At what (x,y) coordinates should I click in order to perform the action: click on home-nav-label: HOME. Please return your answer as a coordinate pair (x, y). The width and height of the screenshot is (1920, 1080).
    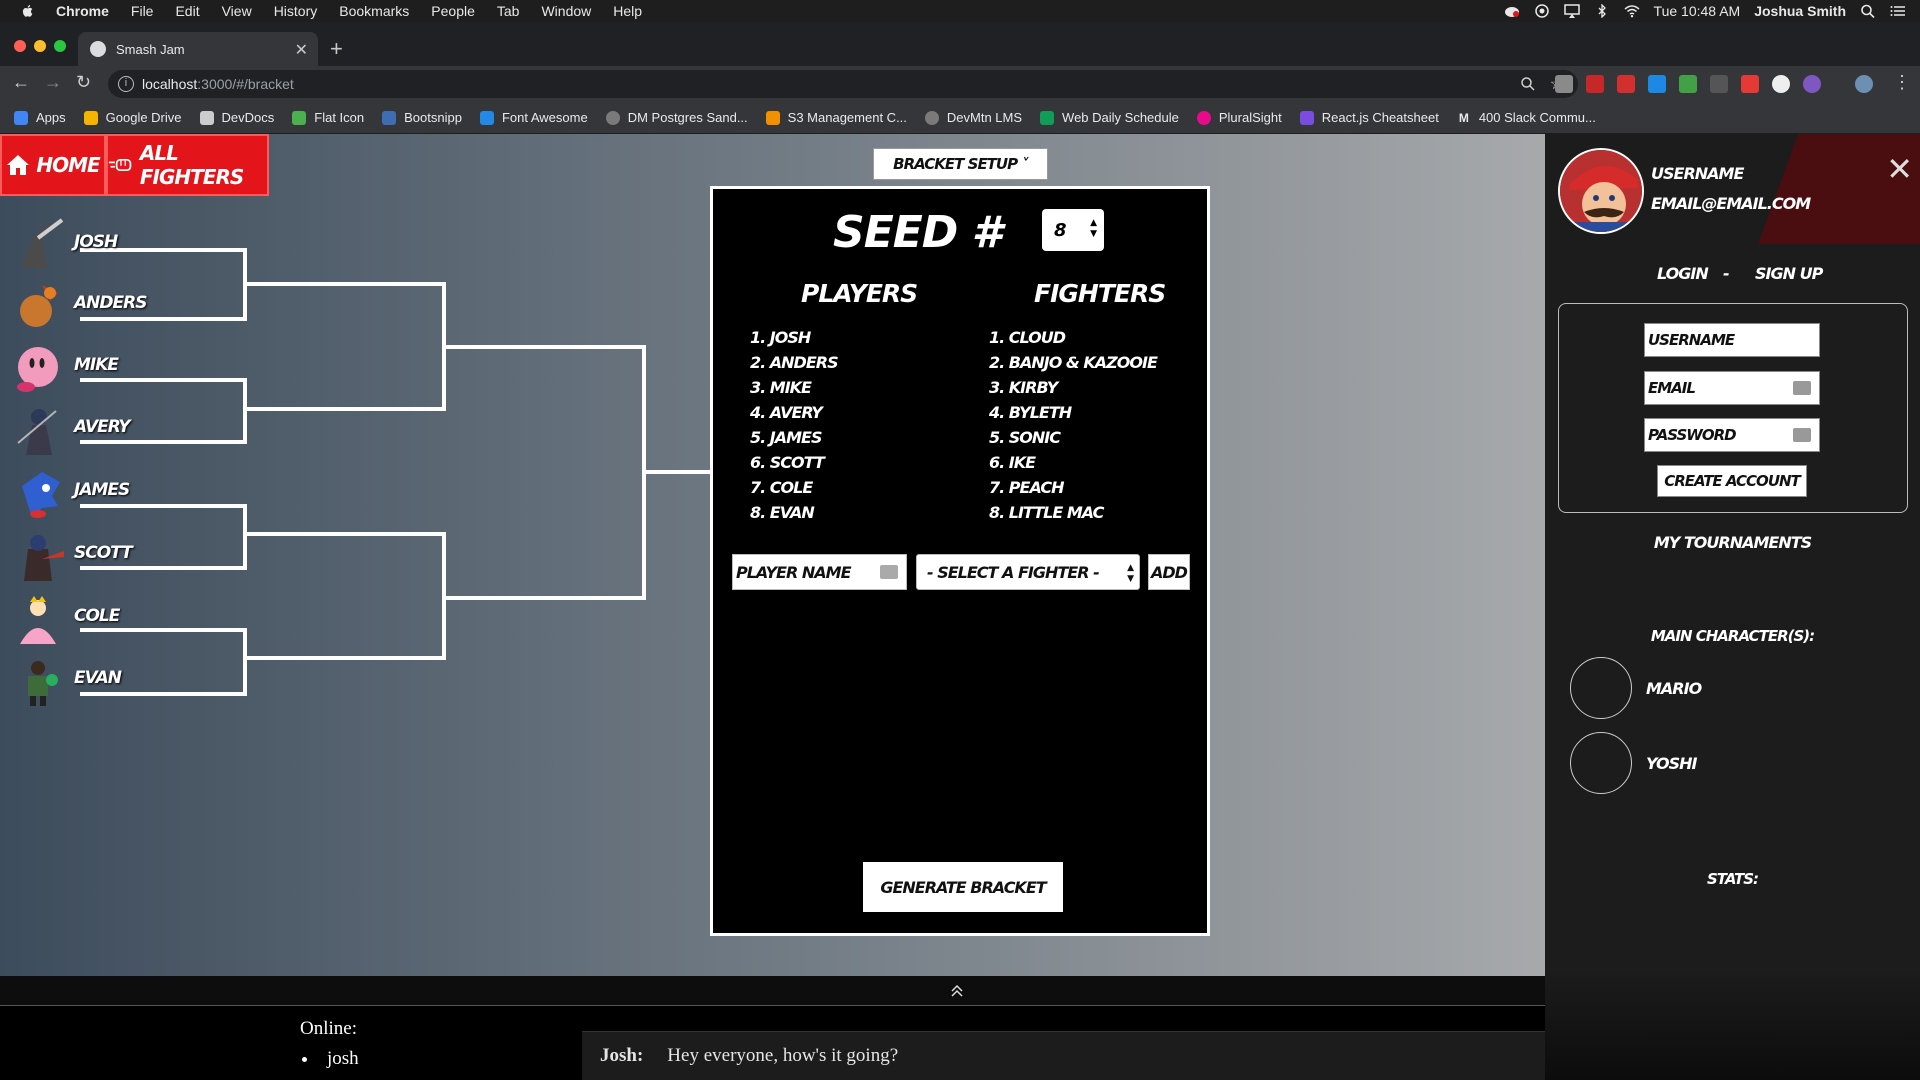
    Looking at the image, I should click on (68, 165).